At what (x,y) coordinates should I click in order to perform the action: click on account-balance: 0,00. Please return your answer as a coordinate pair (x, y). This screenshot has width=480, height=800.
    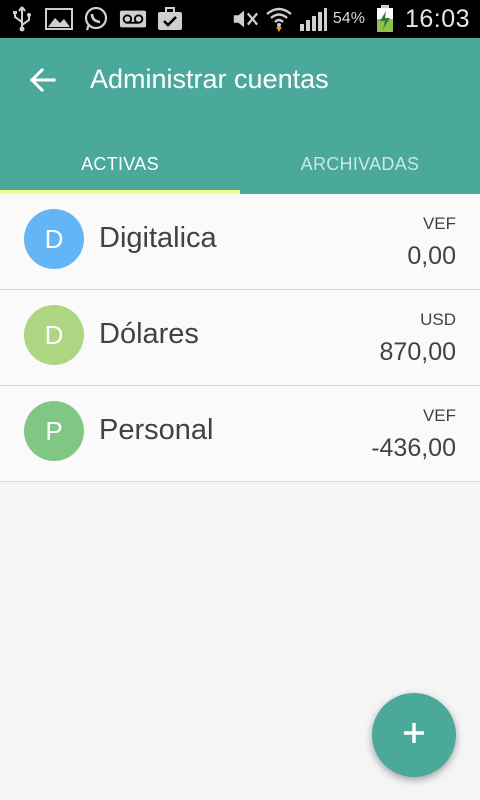
    Looking at the image, I should click on (431, 256).